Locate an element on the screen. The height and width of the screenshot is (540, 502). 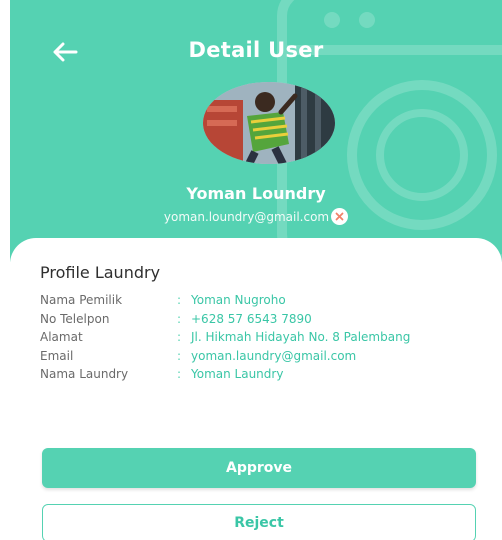
reject-button: Reject is located at coordinates (259, 522).